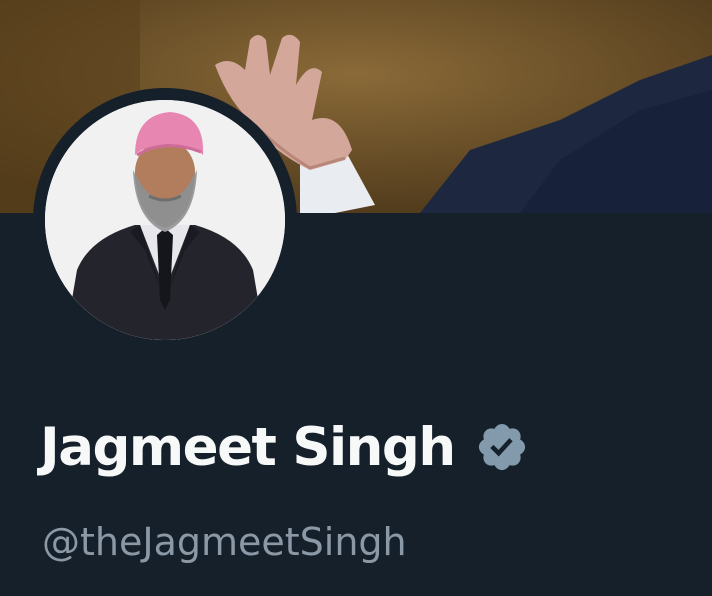  Describe the element at coordinates (165, 220) in the screenshot. I see `profile-avatar` at that location.